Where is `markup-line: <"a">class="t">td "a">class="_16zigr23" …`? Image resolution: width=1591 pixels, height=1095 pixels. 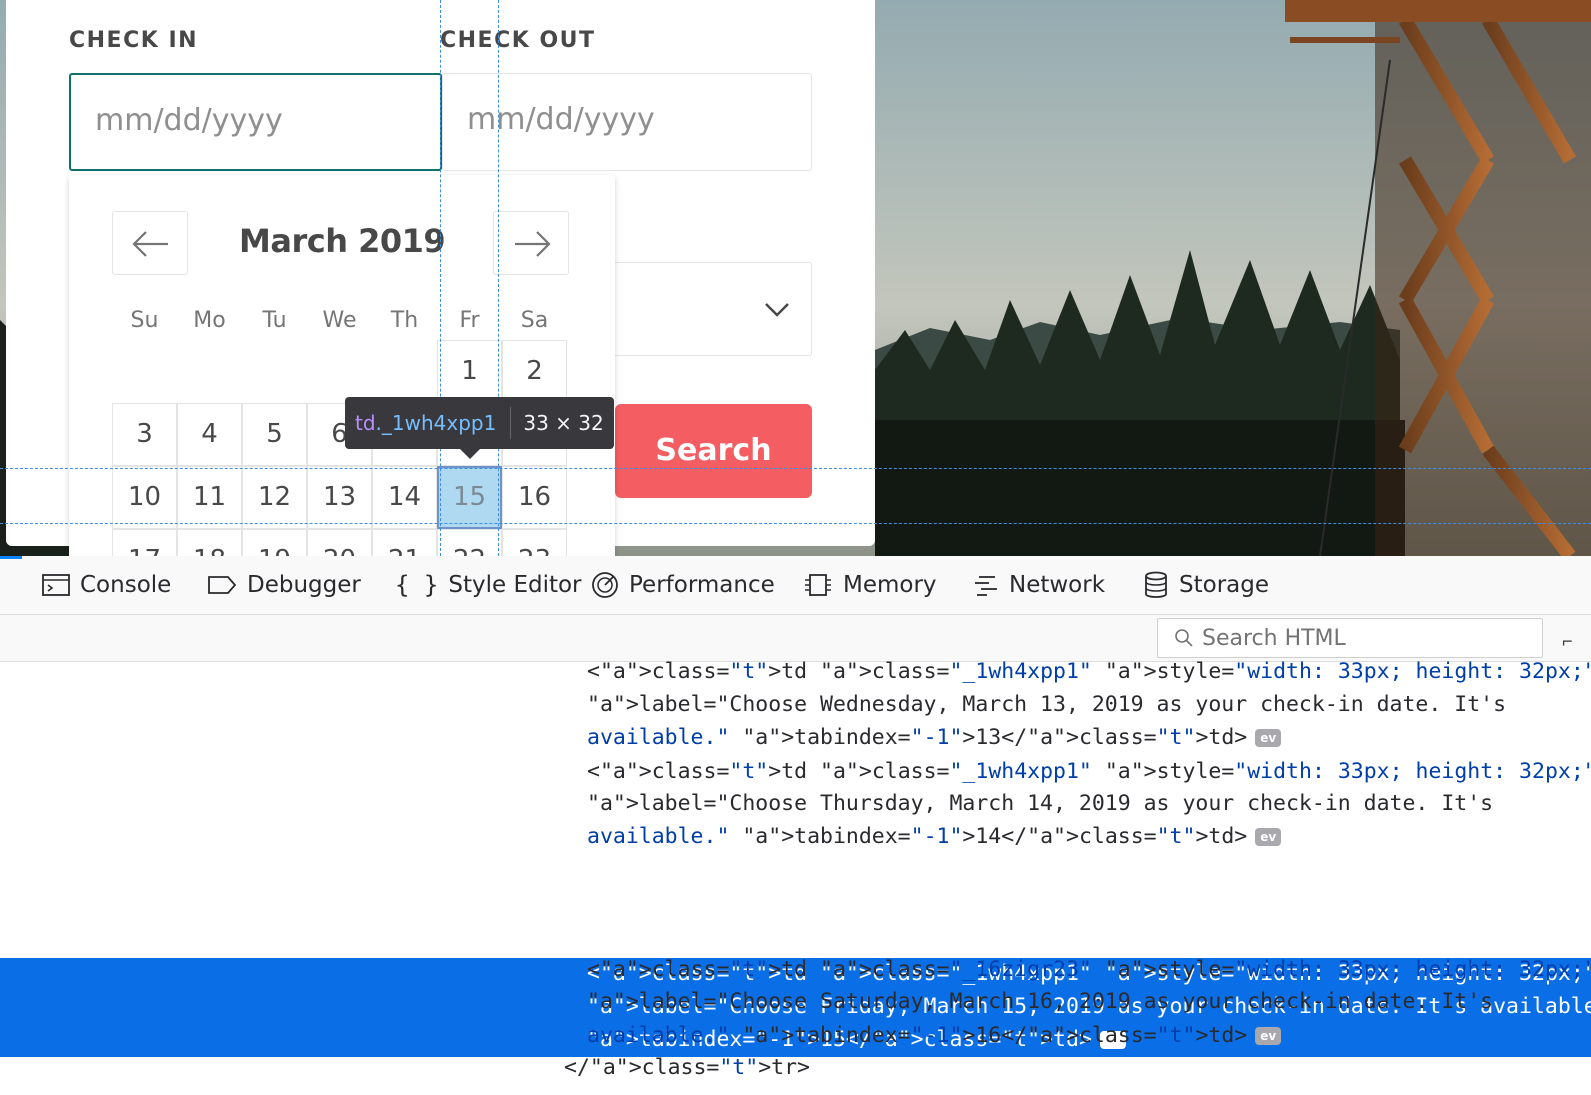 markup-line: <"a">class="t">td "a">class="_16zigr23" … is located at coordinates (1089, 969).